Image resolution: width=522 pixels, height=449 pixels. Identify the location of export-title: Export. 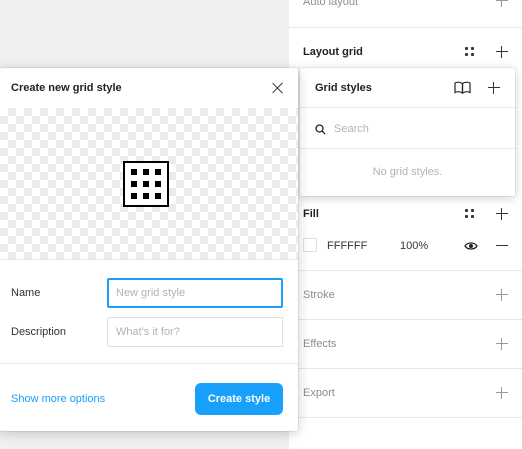
(319, 393).